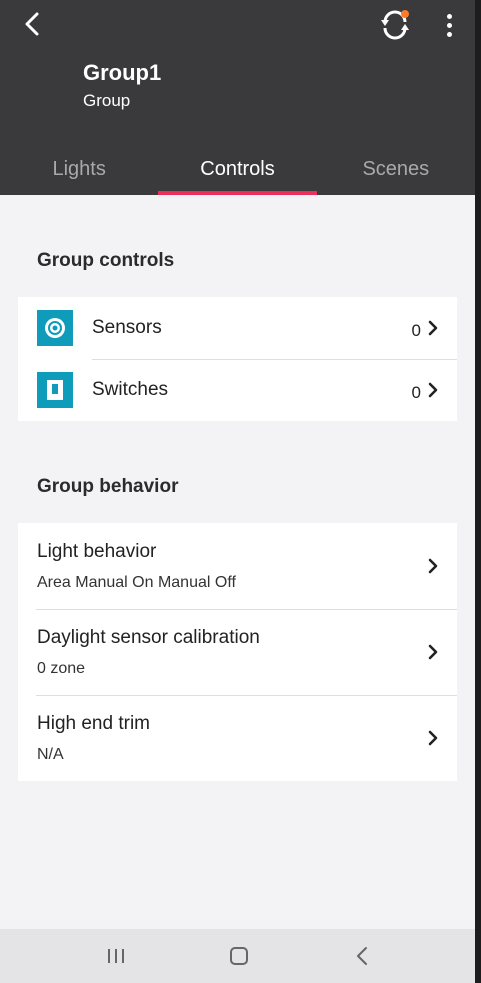 The width and height of the screenshot is (481, 983). I want to click on switches-count: 0, so click(416, 392).